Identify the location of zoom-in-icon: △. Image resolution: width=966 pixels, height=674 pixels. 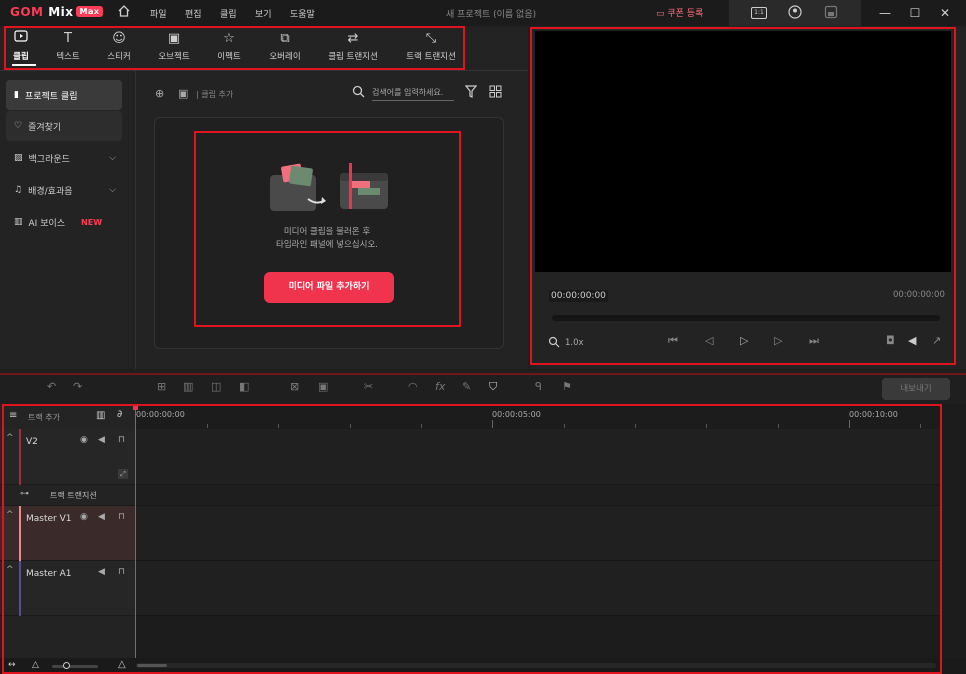
(122, 664).